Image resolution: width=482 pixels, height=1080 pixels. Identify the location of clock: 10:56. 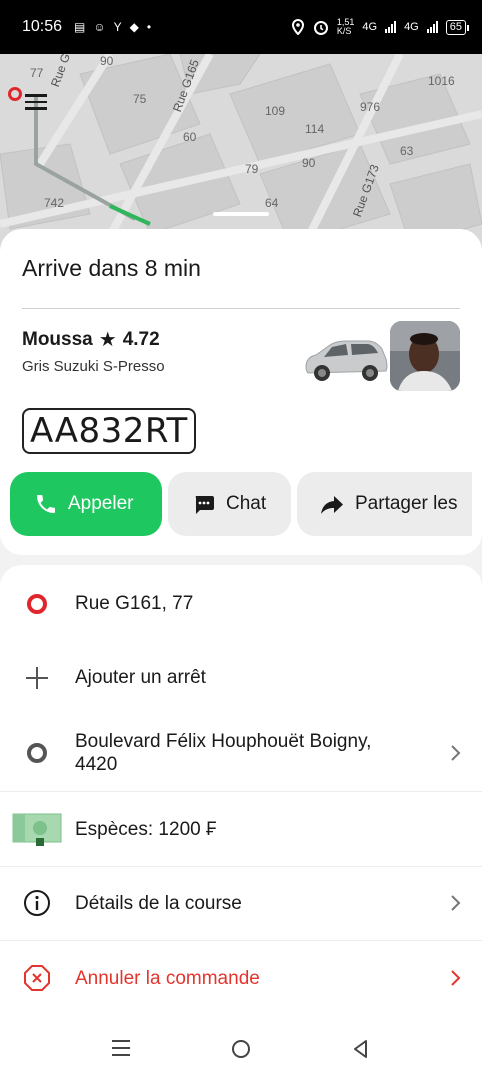
(42, 26).